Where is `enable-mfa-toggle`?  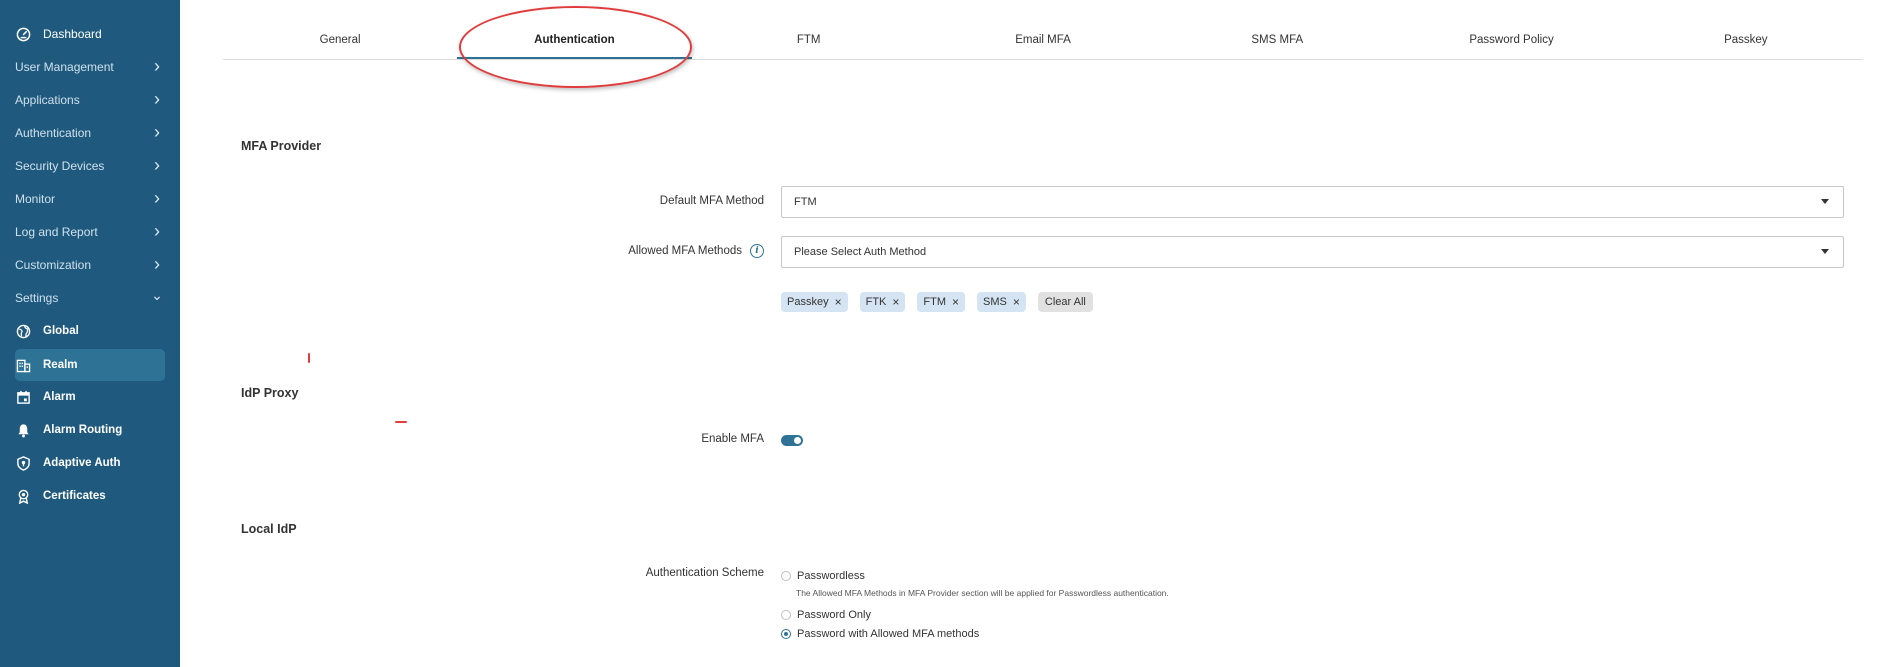 enable-mfa-toggle is located at coordinates (792, 440).